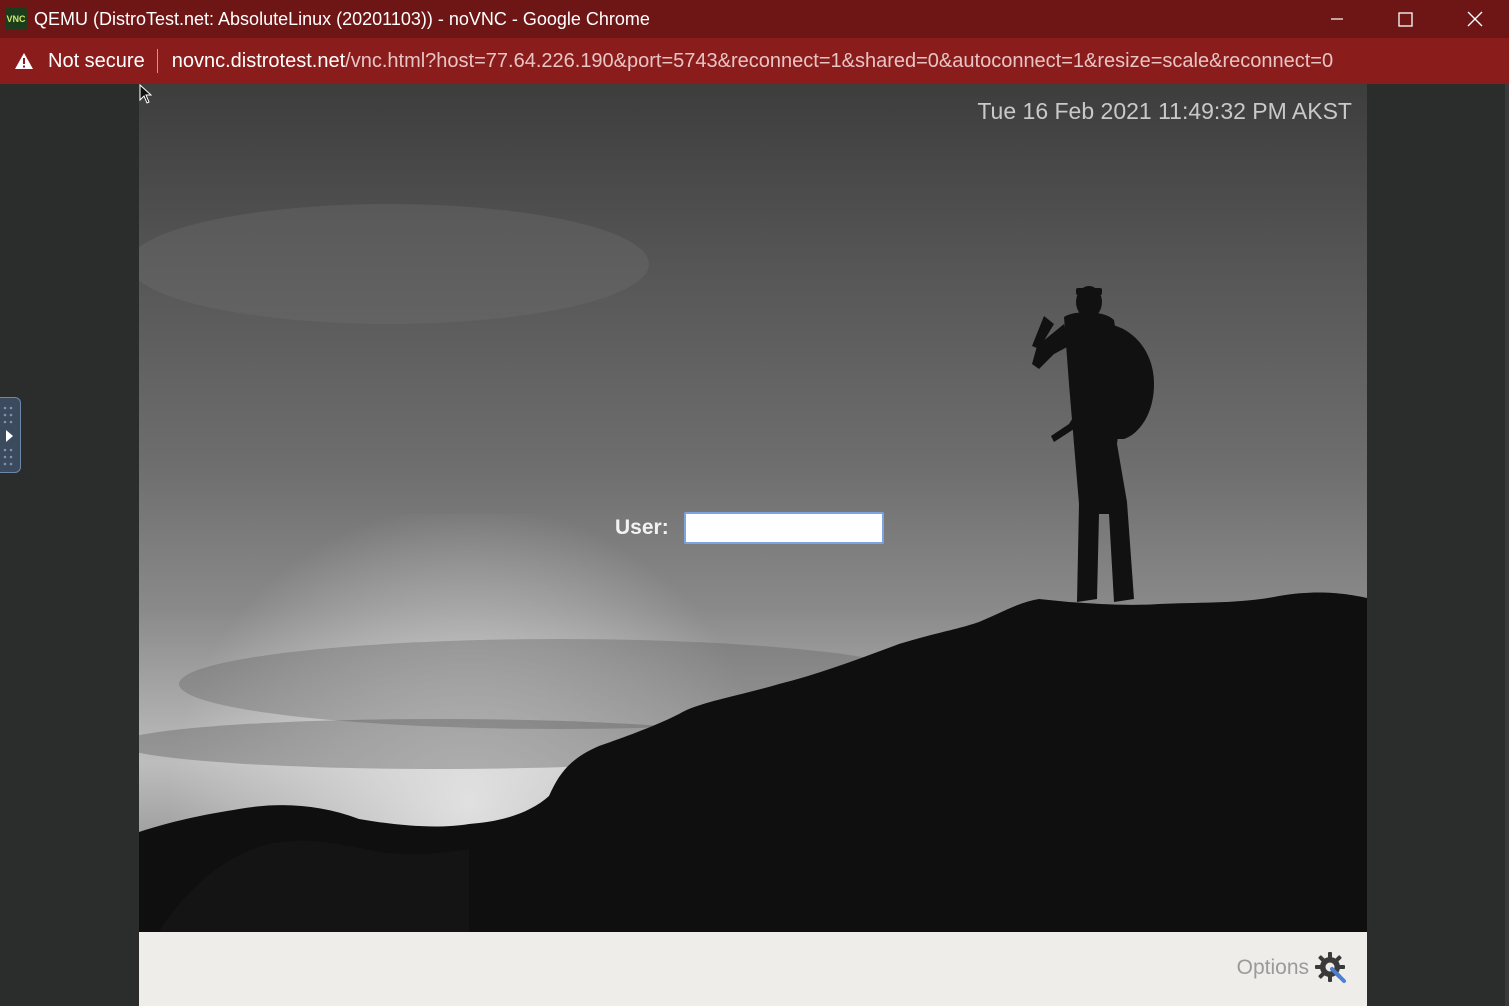 The image size is (1509, 1006). I want to click on close-button, so click(1474, 19).